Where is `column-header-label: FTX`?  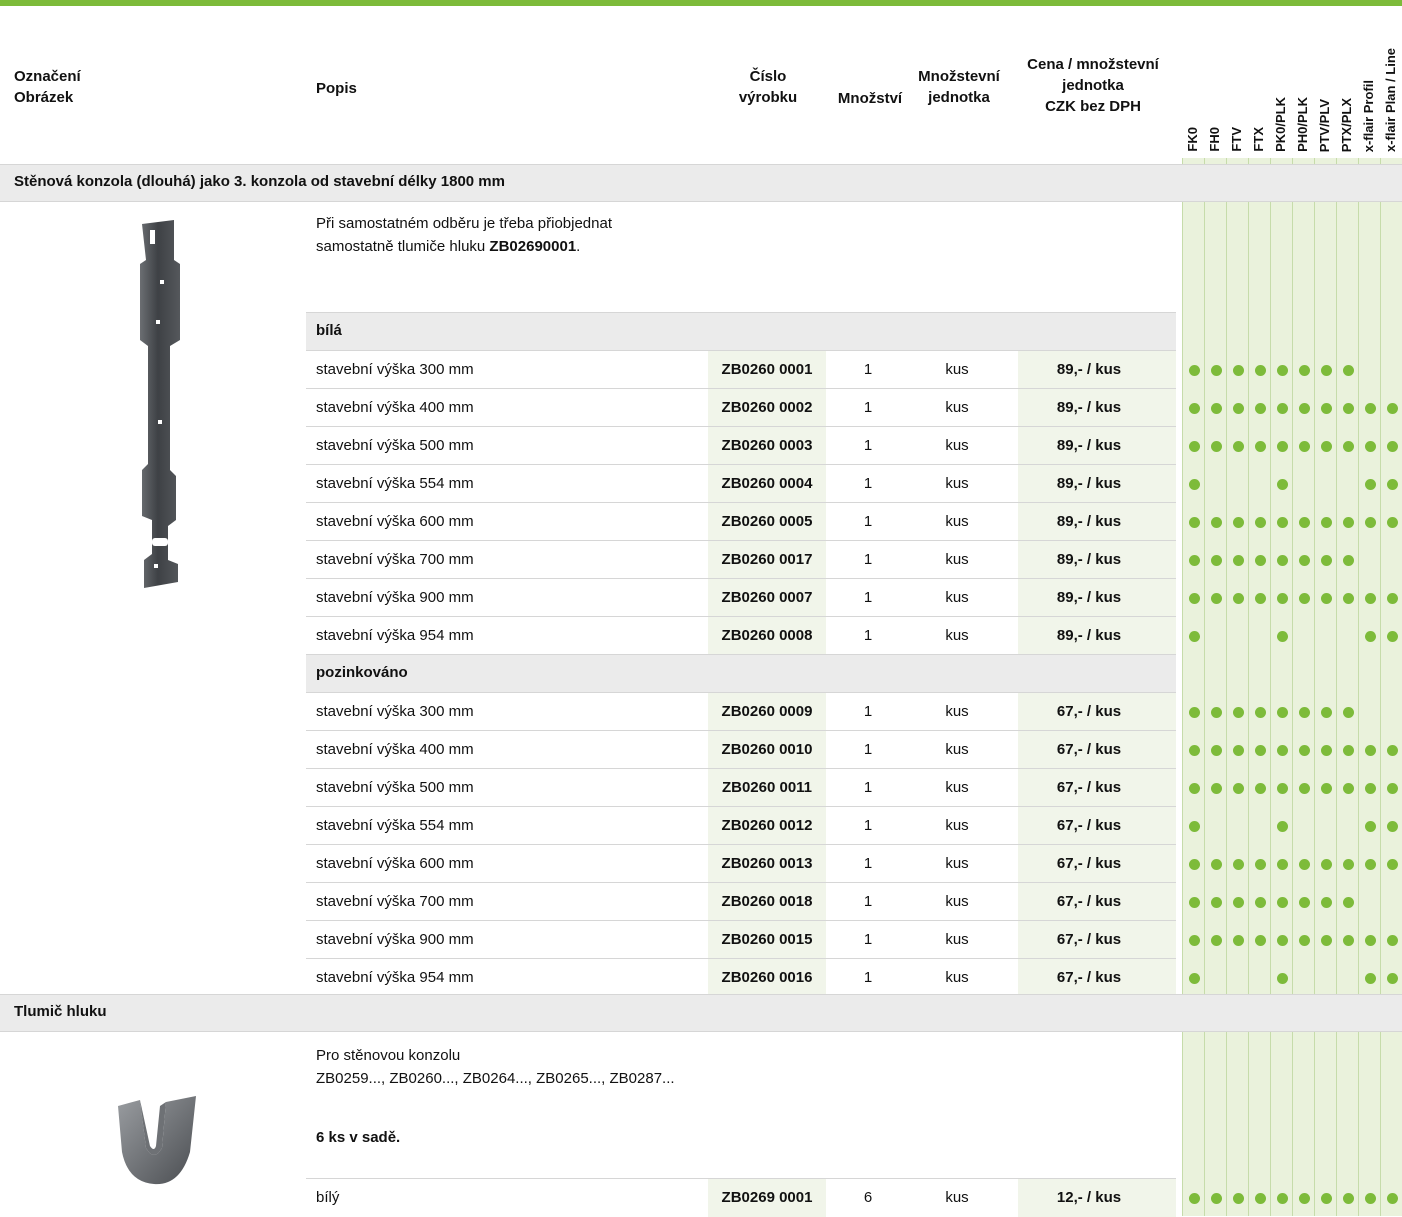
column-header-label: FTX is located at coordinates (1258, 139).